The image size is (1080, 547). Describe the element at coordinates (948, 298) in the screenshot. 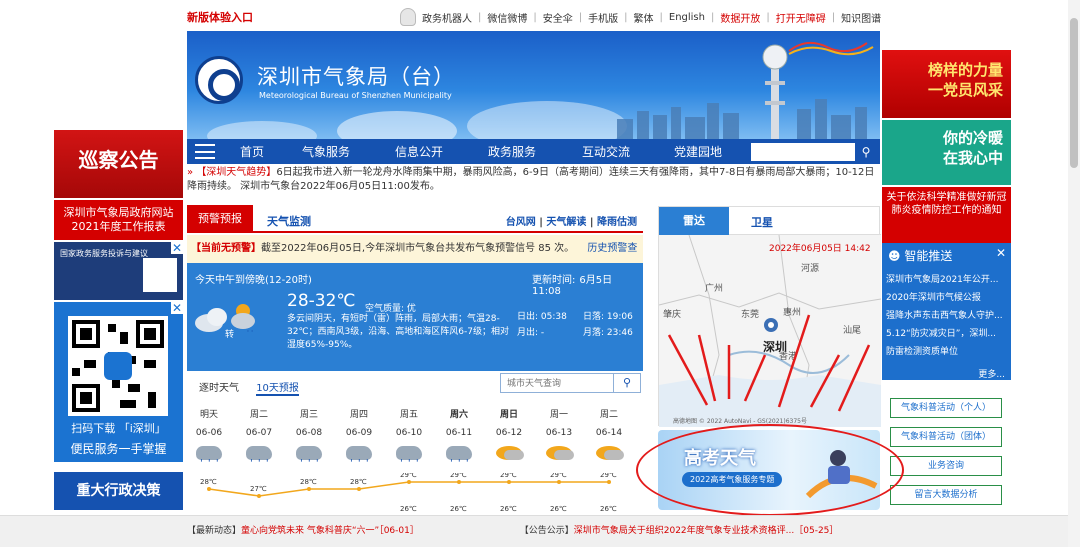

I see `push-item: 2020年深圳市气候公报` at that location.